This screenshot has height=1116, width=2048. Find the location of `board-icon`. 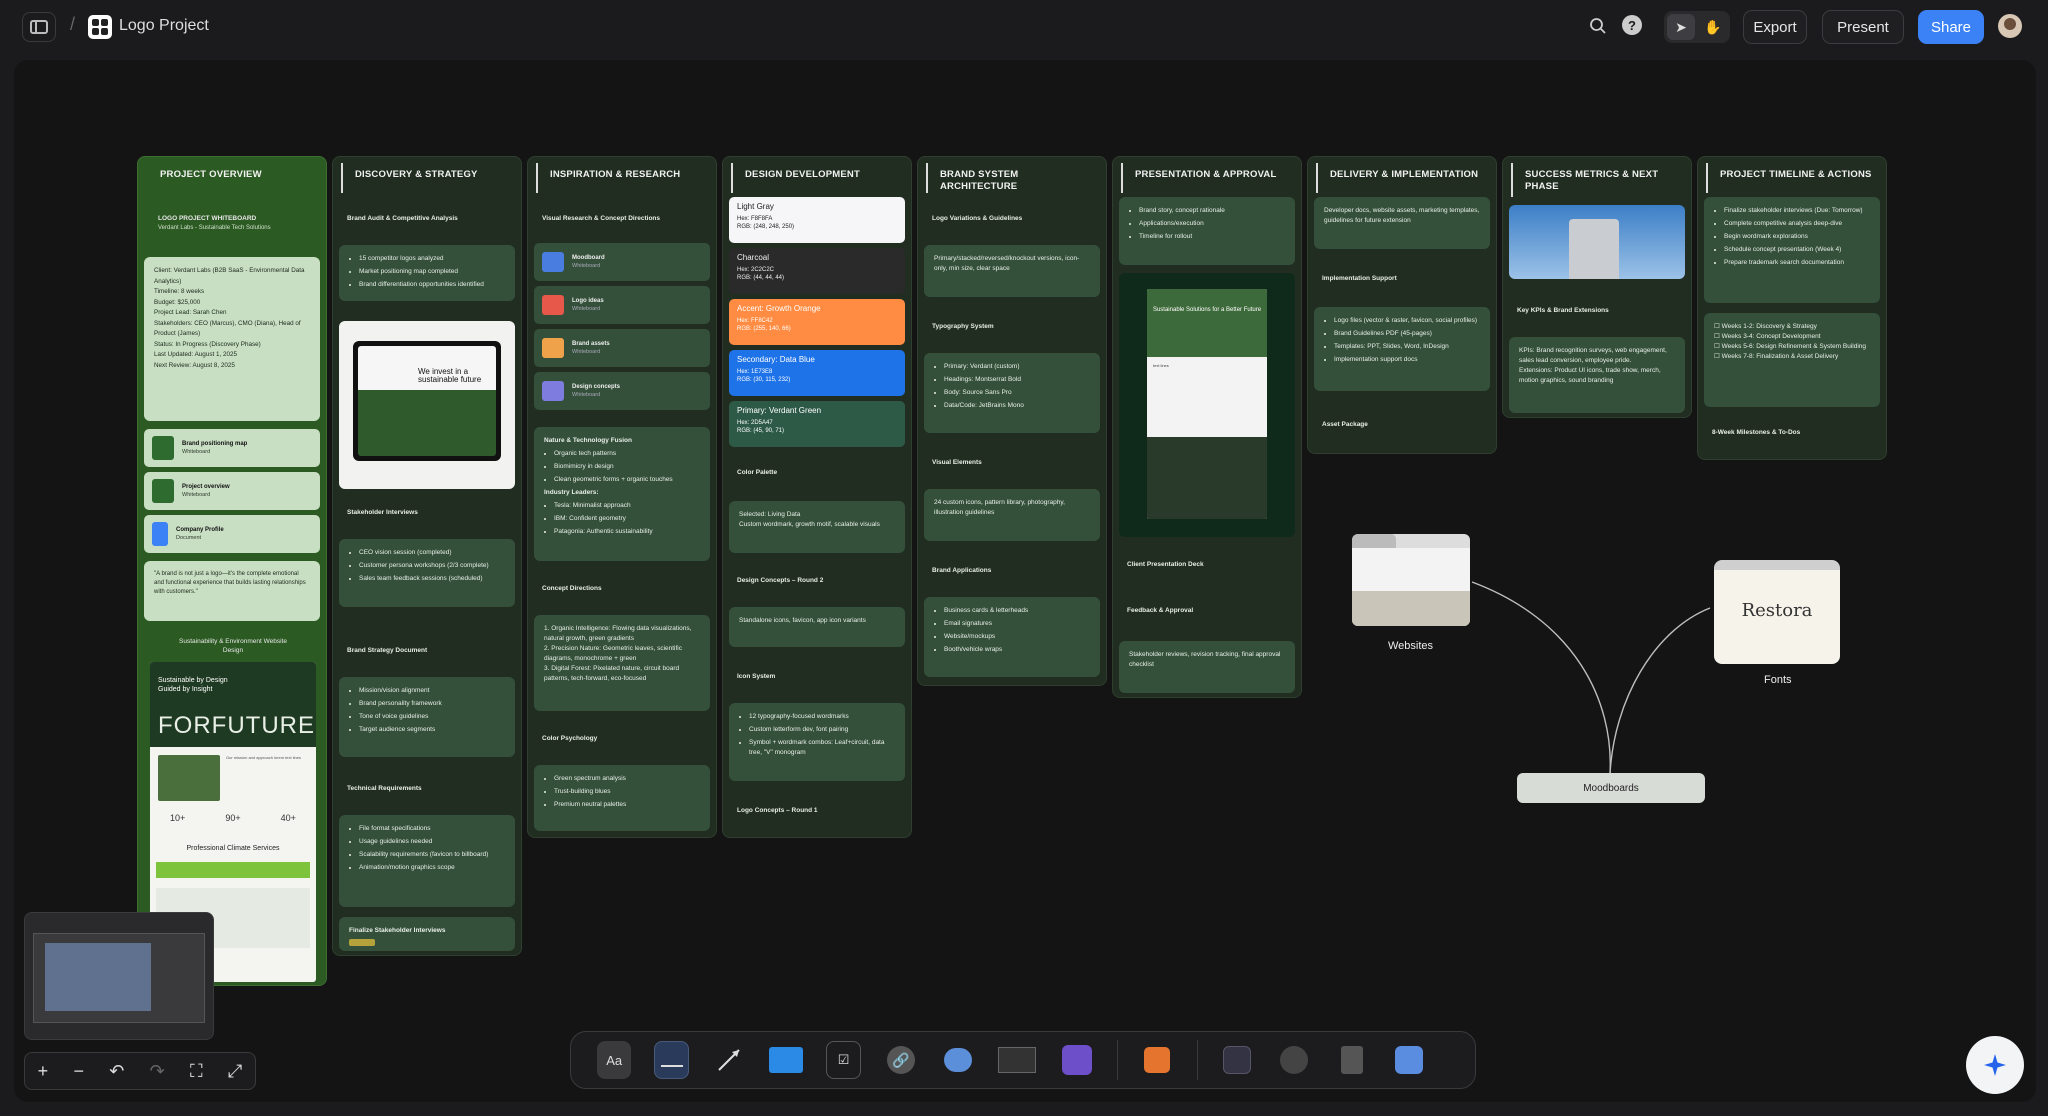

board-icon is located at coordinates (100, 27).